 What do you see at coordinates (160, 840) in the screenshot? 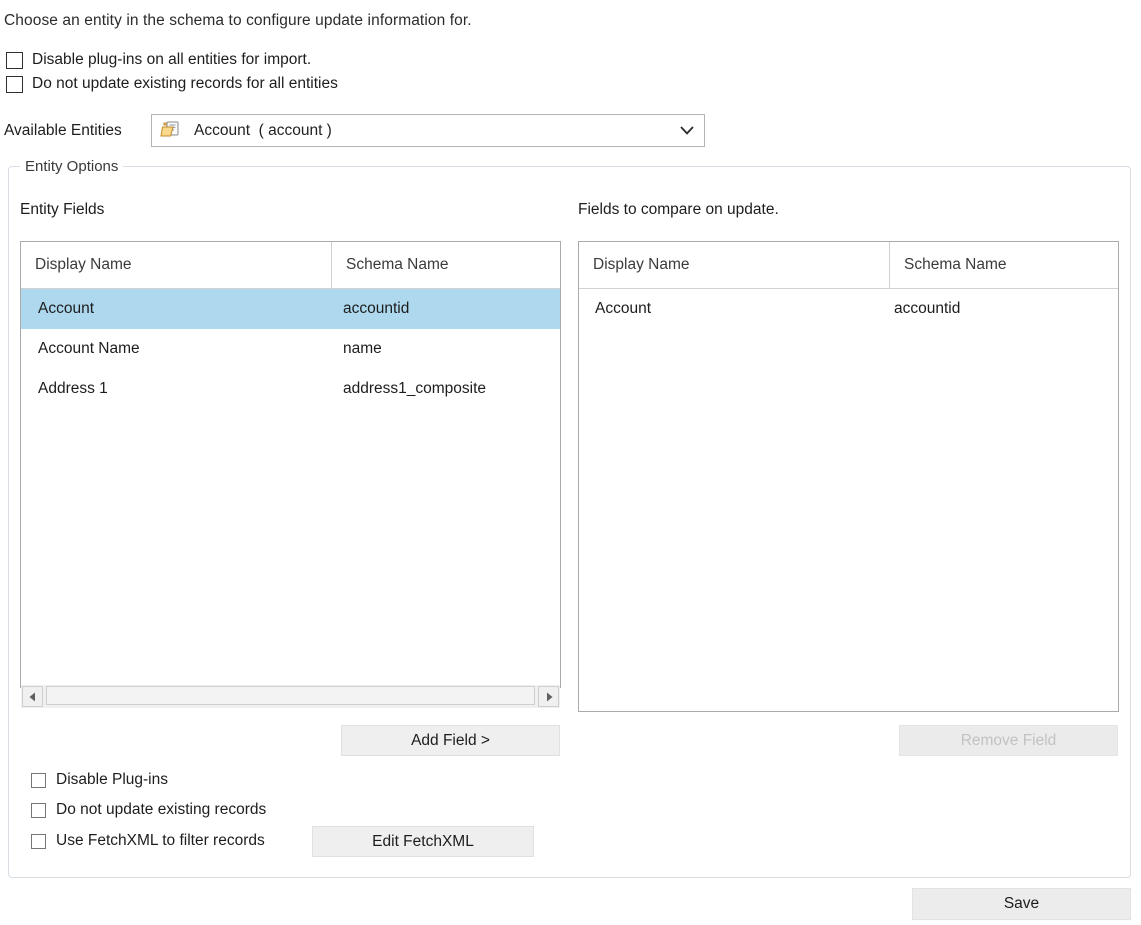
I see `checkbox-label: Use FetchXML to filter records` at bounding box center [160, 840].